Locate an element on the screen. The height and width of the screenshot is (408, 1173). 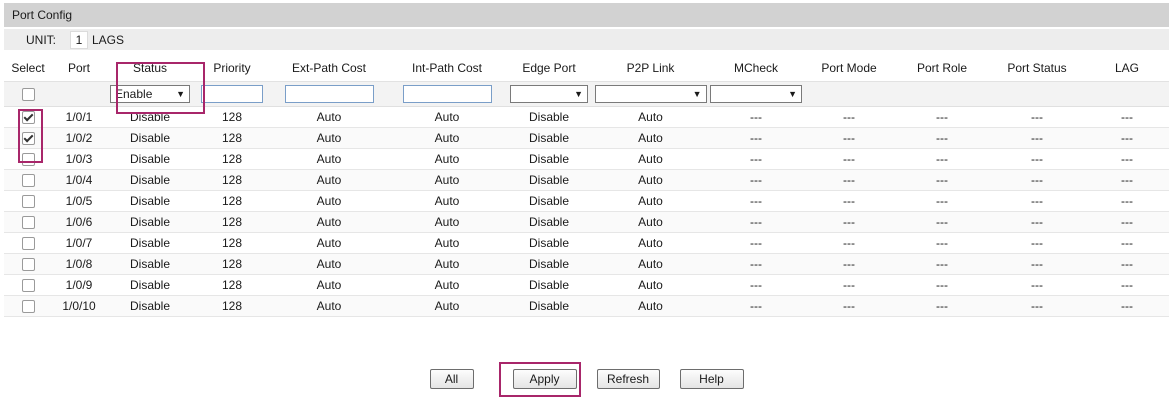
select-all-checkbox is located at coordinates (28, 95).